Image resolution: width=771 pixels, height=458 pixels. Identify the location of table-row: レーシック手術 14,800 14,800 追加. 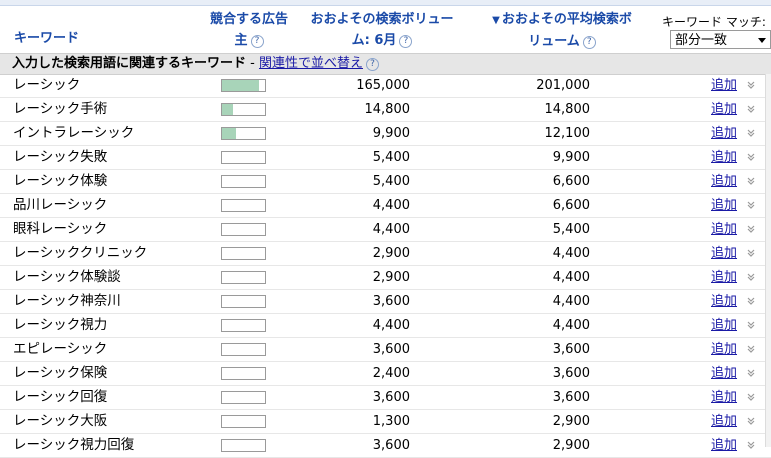
(385, 110).